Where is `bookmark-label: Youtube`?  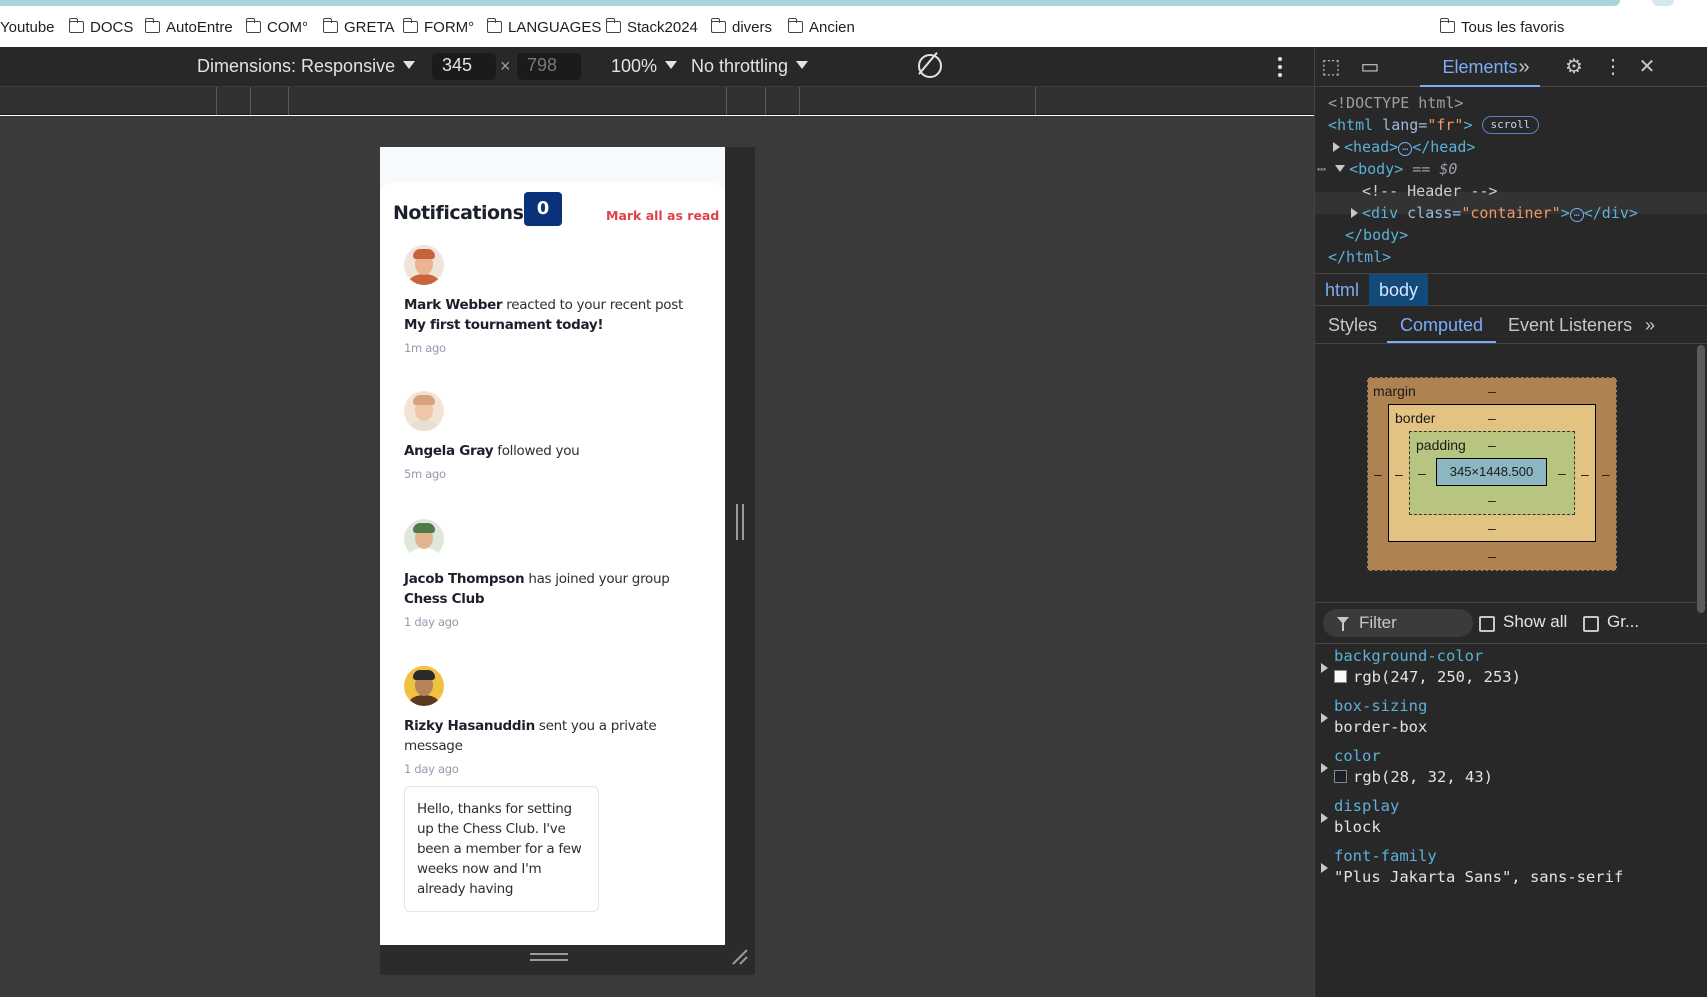 bookmark-label: Youtube is located at coordinates (27, 27).